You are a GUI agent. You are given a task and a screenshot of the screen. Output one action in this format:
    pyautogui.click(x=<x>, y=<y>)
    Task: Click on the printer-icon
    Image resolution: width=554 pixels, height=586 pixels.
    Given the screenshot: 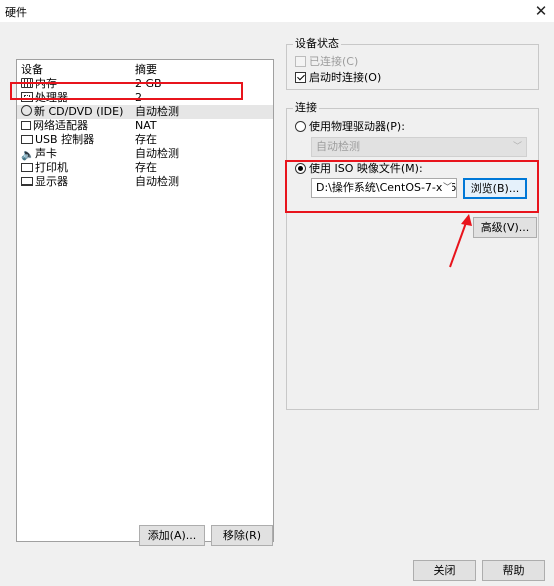 What is the action you would take?
    pyautogui.click(x=27, y=167)
    